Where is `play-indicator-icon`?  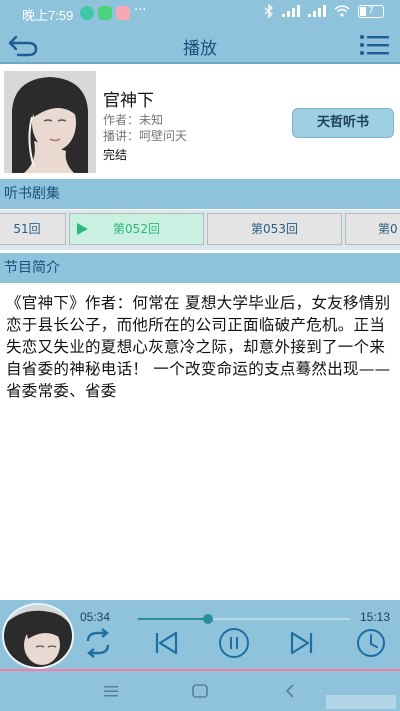
play-indicator-icon is located at coordinates (82, 229).